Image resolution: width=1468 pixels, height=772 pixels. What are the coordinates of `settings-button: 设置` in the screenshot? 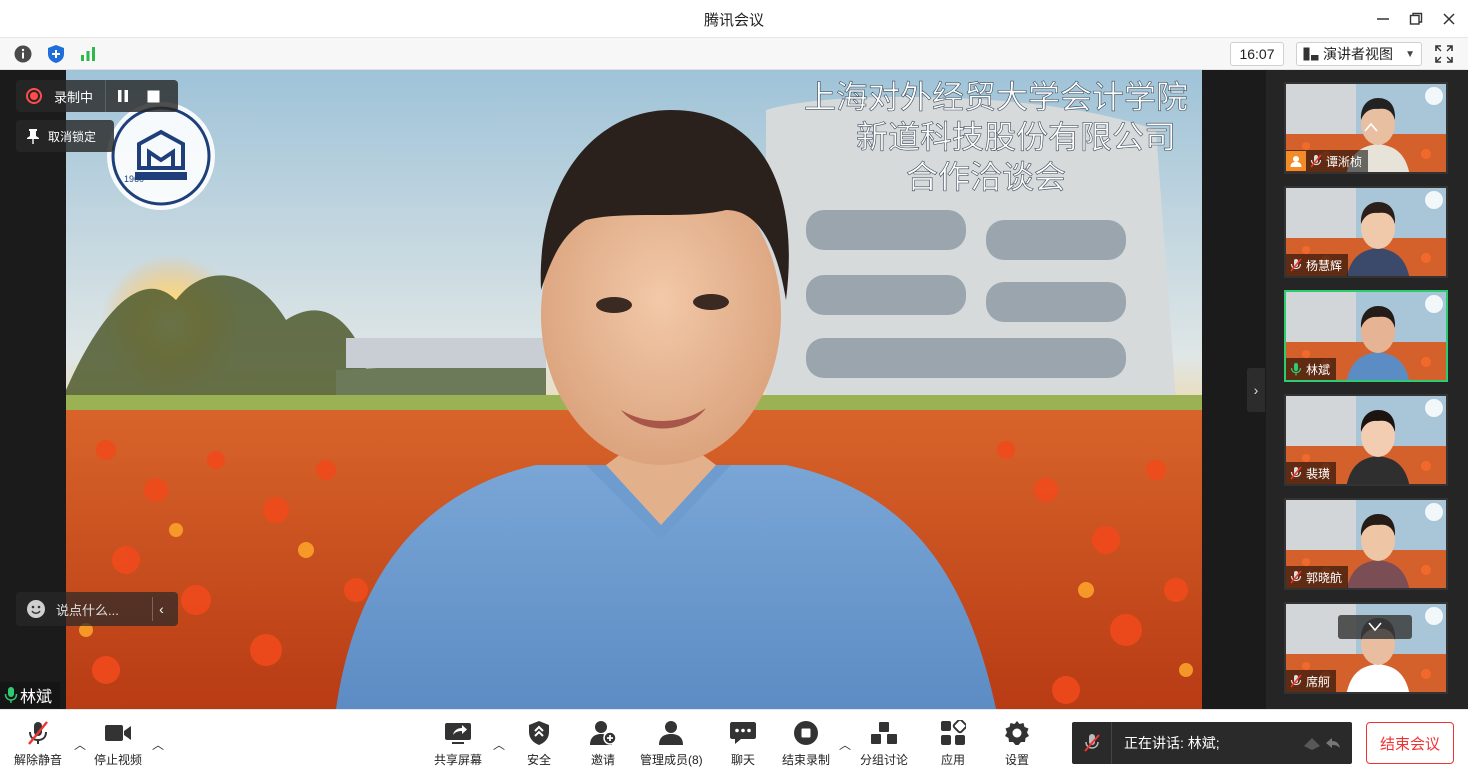 It's located at (1017, 744).